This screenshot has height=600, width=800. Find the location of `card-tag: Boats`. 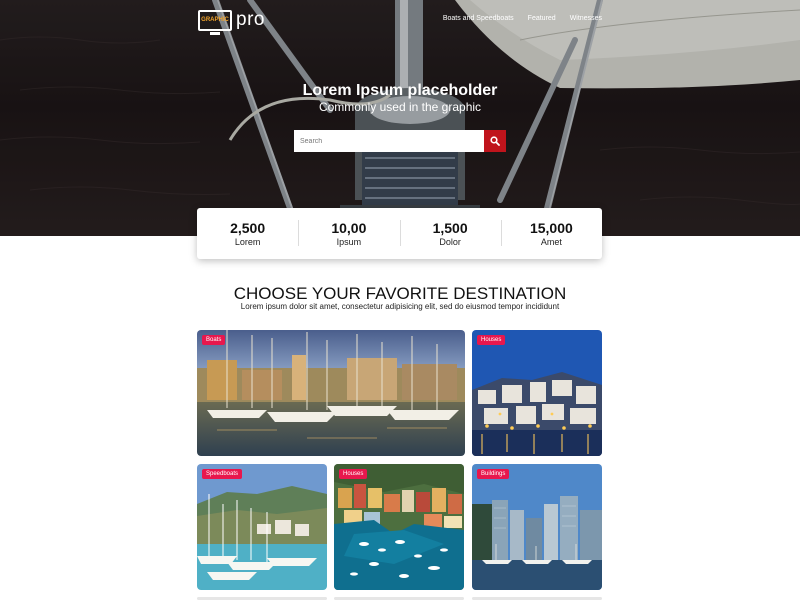

card-tag: Boats is located at coordinates (214, 340).